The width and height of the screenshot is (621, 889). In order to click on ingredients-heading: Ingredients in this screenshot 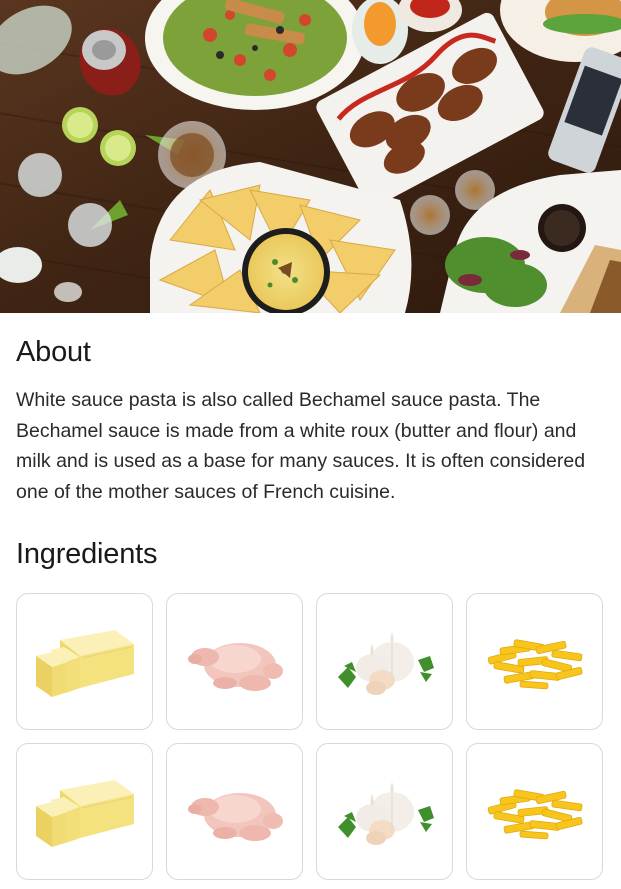, I will do `click(87, 554)`.